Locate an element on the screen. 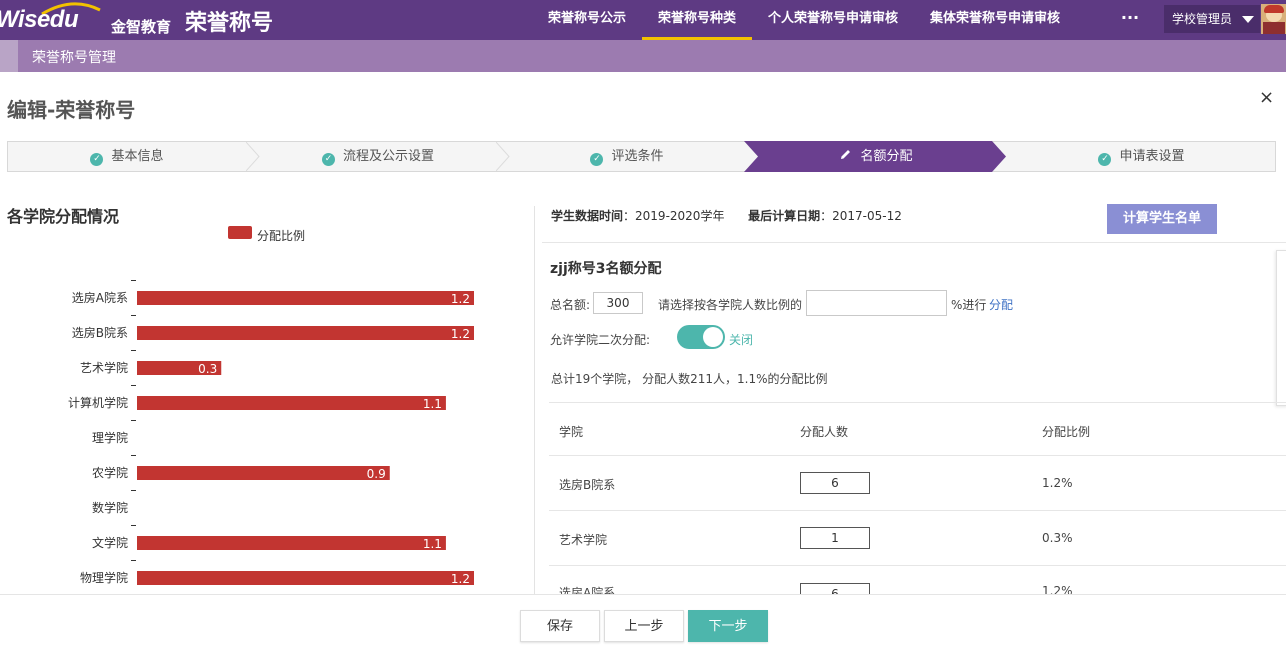 This screenshot has height=645, width=1286. cell-college: 选房B院系 is located at coordinates (587, 485).